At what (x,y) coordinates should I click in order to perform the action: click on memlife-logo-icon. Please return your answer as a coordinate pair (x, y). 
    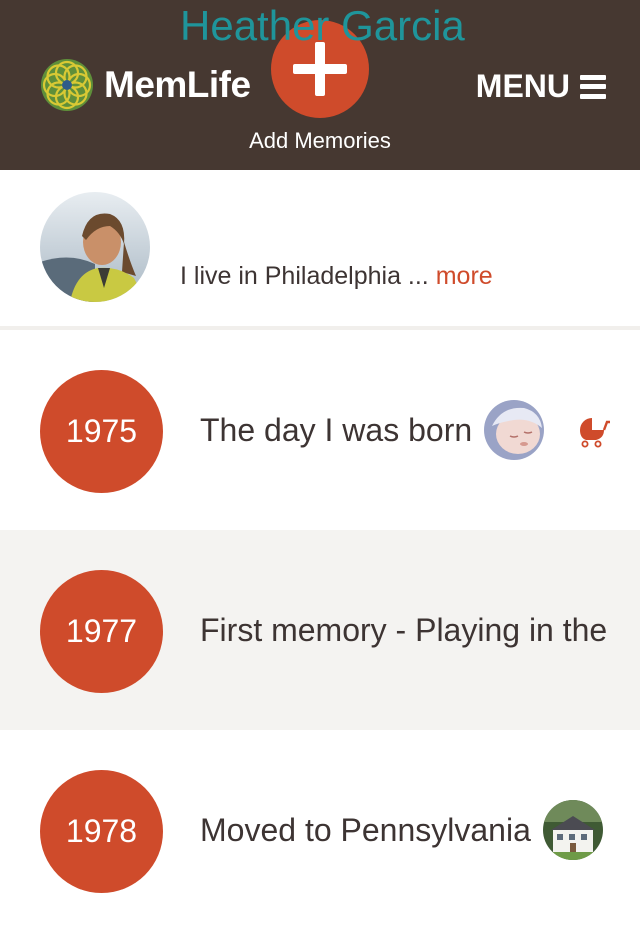
    Looking at the image, I should click on (67, 85).